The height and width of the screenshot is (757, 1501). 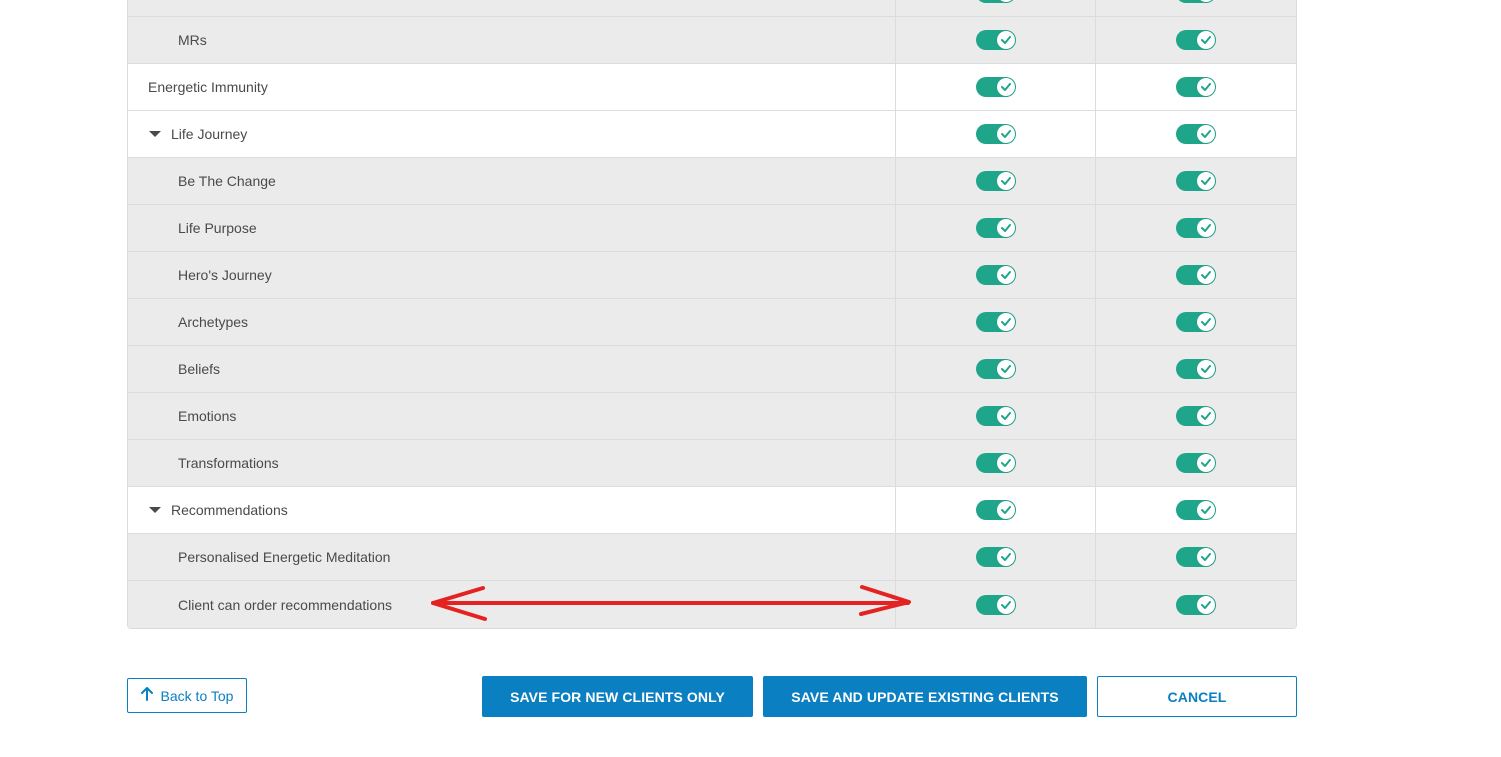 I want to click on table-row: Transformations, so click(x=712, y=463).